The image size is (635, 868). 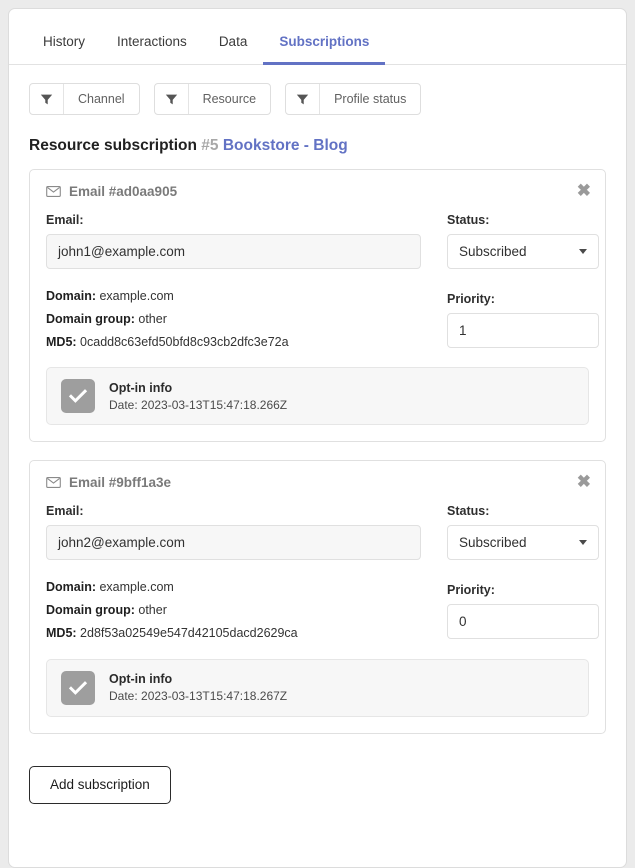 I want to click on md5-row: MD5: 0cadd8c63efd50bfd8c93cb2dfc3e72a, so click(x=233, y=342).